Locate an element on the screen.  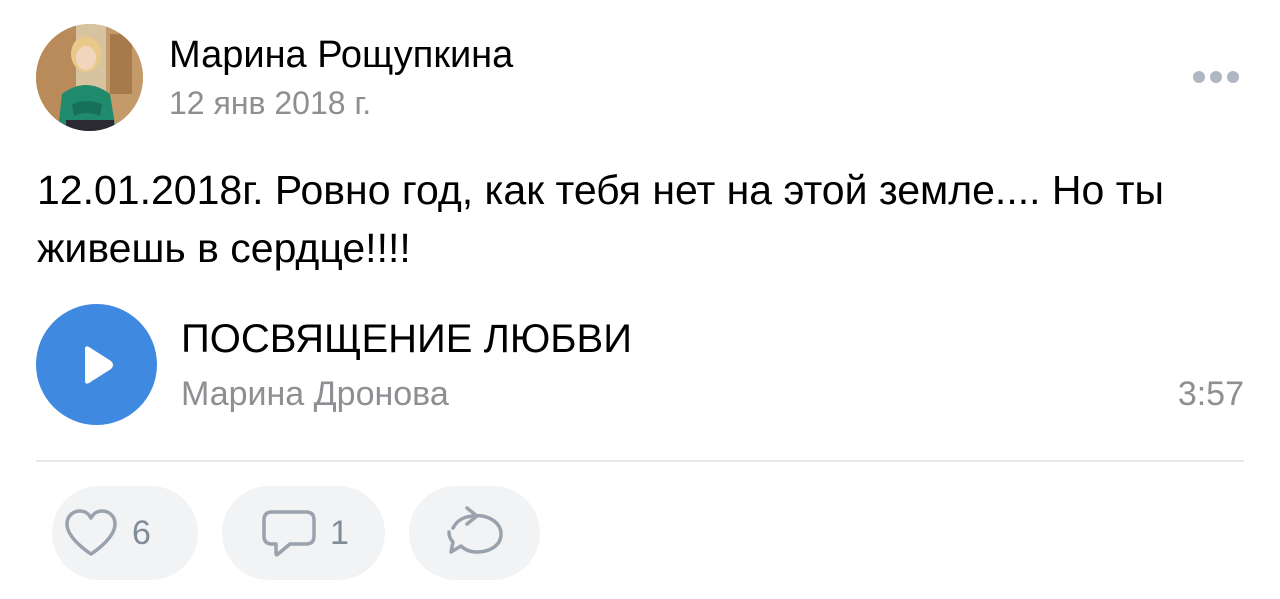
play-icon is located at coordinates (98, 364).